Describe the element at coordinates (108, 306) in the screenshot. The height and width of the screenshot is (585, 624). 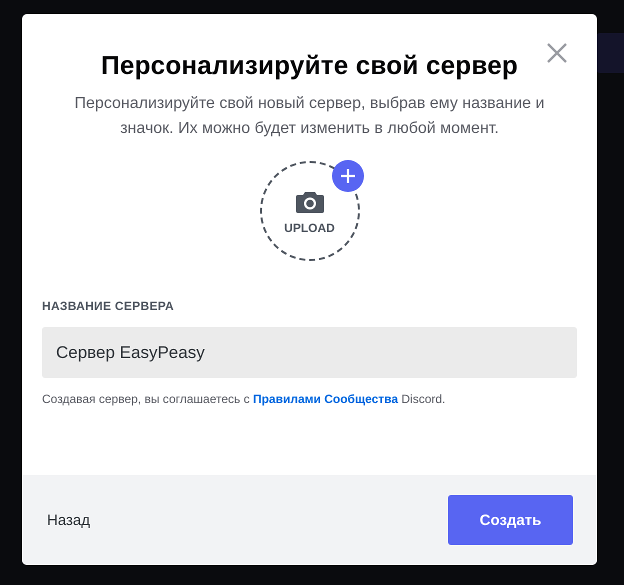
I see `field-label: НАЗВАНИЕ СЕРВЕРА` at that location.